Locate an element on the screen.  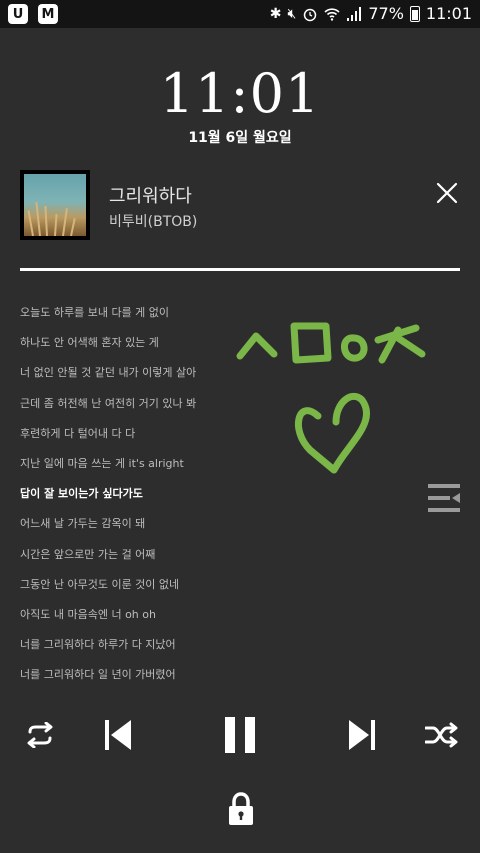
pause-icon is located at coordinates (240, 735).